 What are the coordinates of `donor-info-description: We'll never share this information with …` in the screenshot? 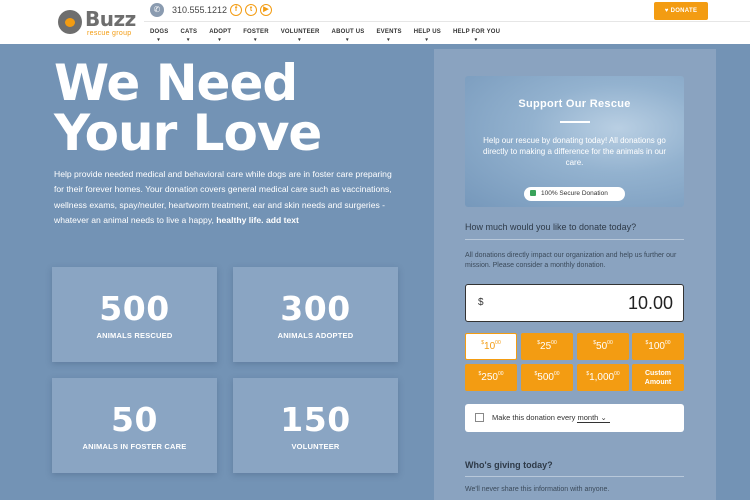 It's located at (537, 489).